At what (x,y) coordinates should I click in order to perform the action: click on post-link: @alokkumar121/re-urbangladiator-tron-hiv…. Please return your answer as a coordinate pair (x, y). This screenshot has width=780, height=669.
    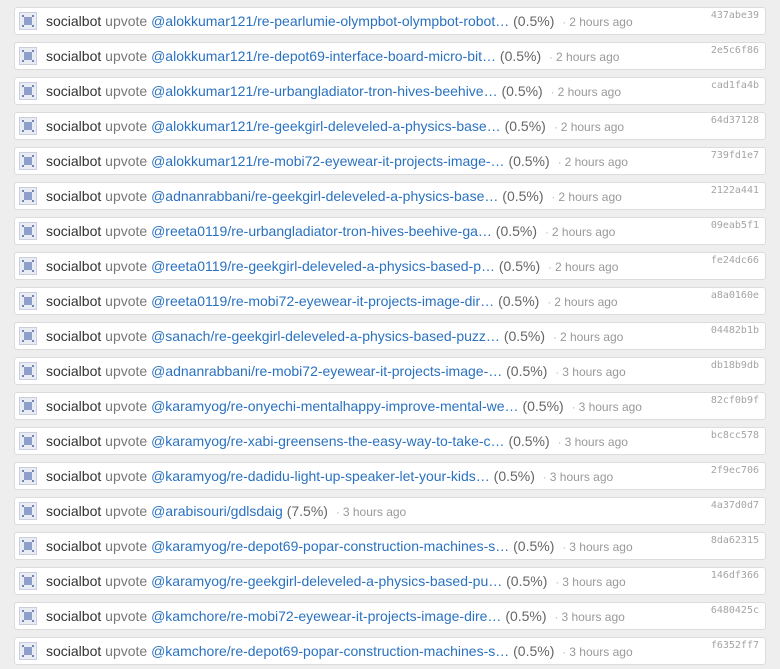
    Looking at the image, I should click on (324, 91).